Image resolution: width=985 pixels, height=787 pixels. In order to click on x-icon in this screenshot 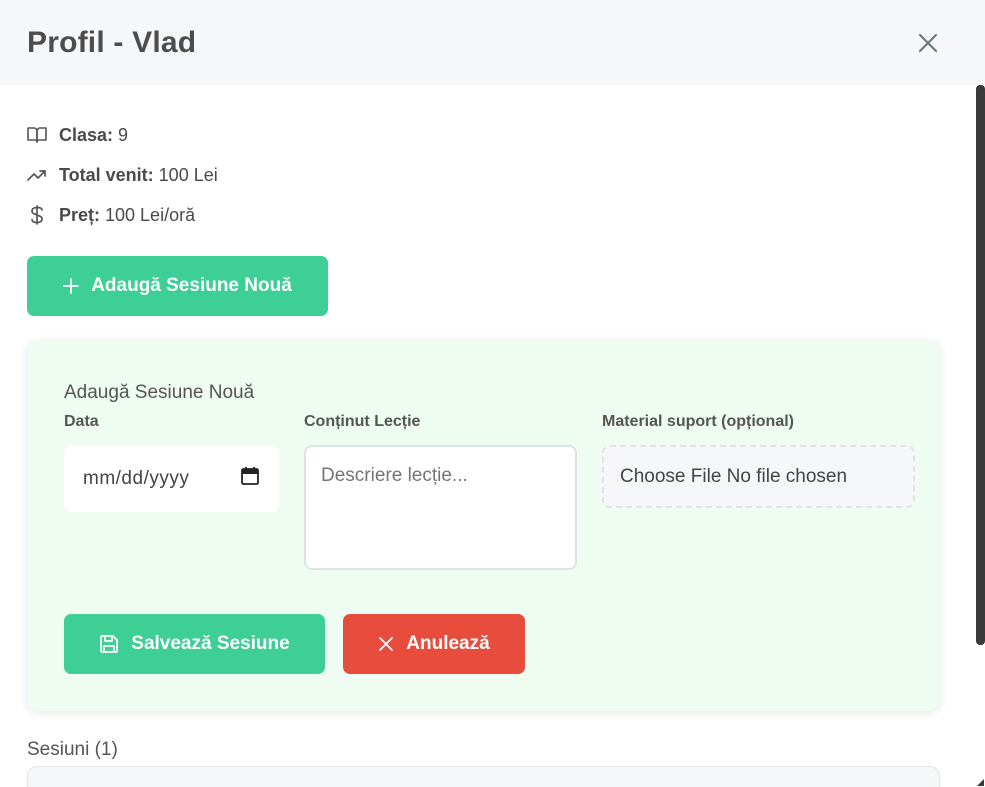, I will do `click(386, 644)`.